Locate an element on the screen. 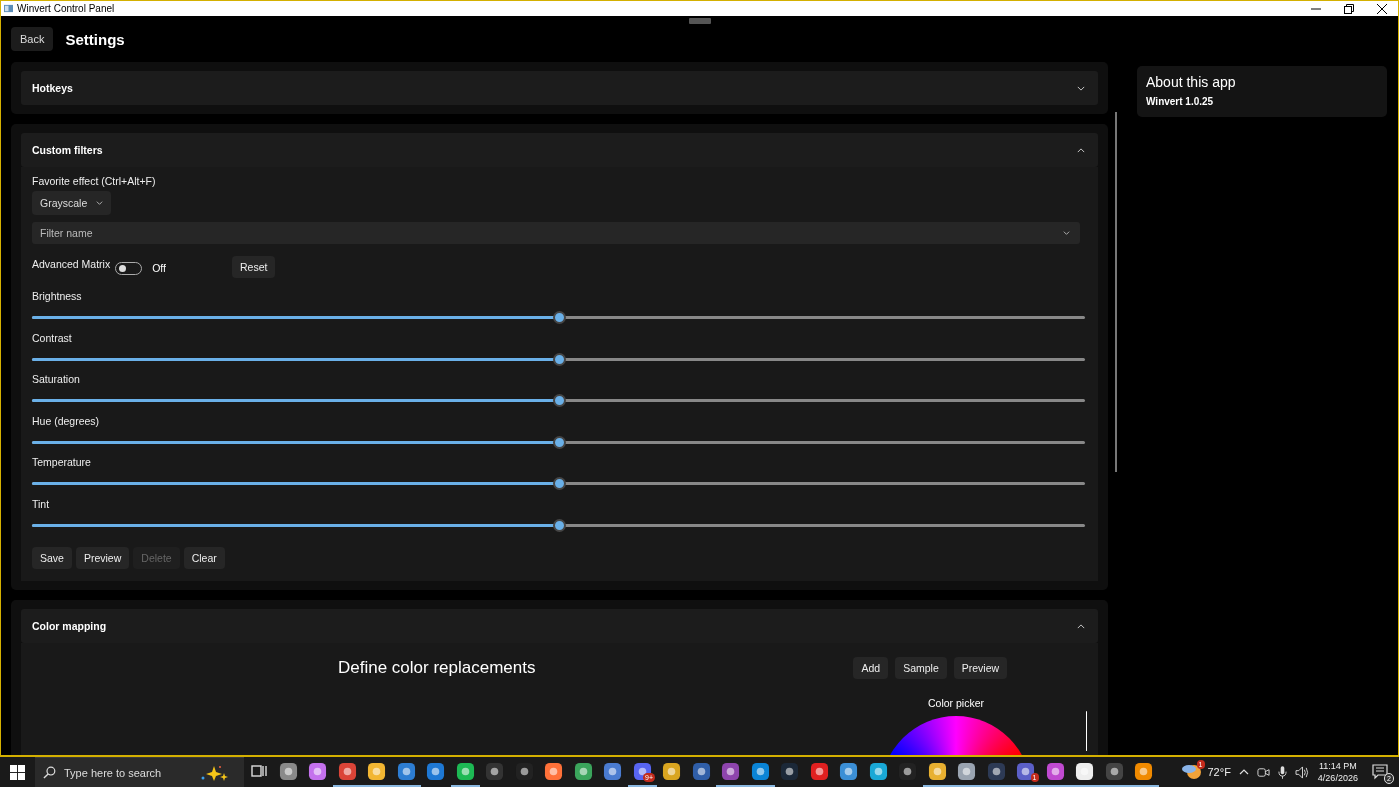  section-title: Hotkeys is located at coordinates (52, 88).